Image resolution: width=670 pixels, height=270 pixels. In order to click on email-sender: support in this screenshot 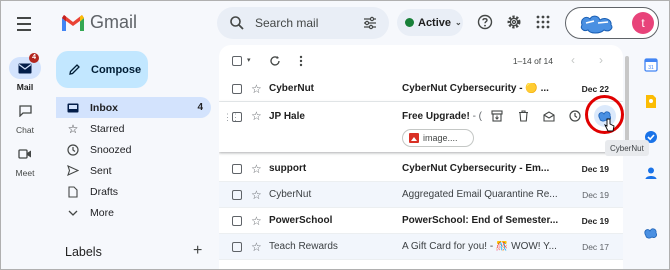, I will do `click(288, 168)`.